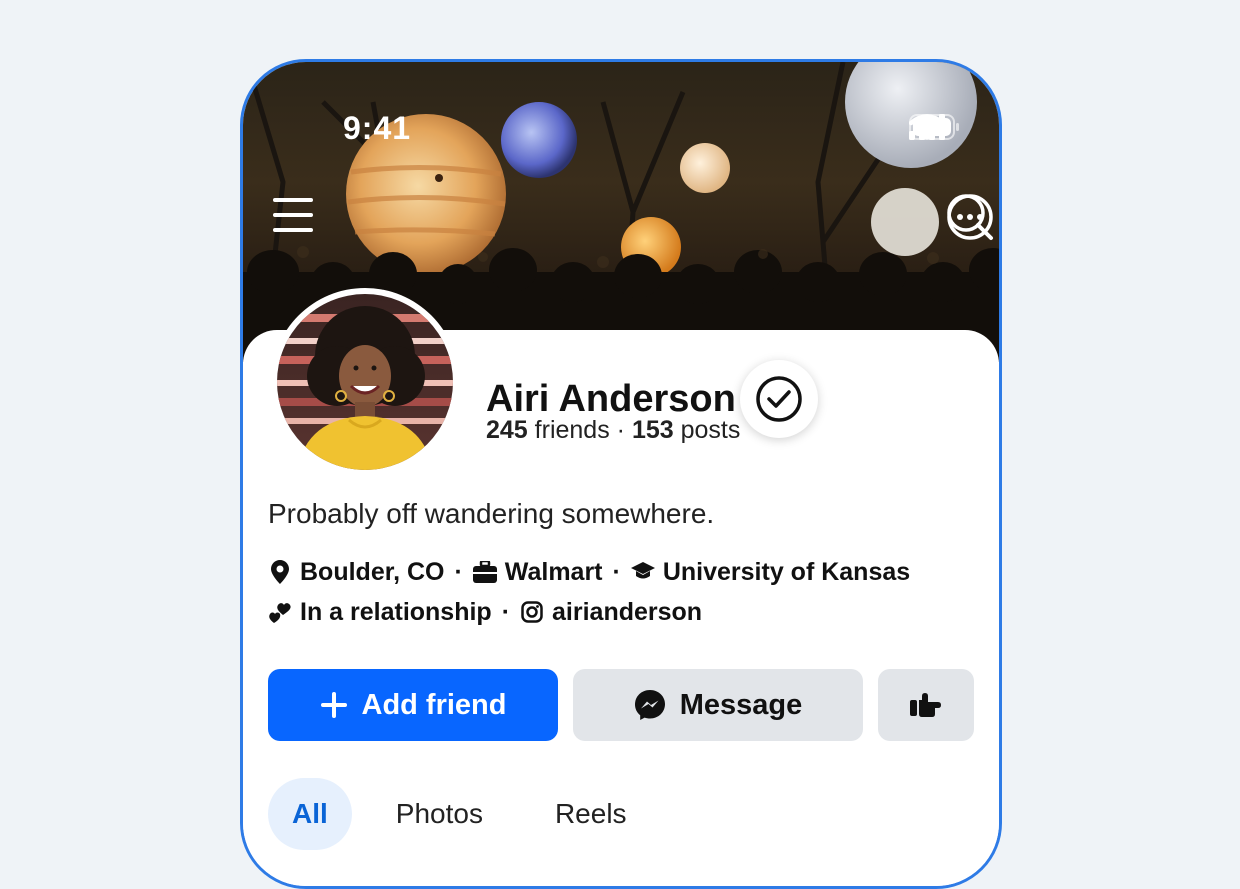 The width and height of the screenshot is (1240, 889). I want to click on status-time: 9:41, so click(377, 128).